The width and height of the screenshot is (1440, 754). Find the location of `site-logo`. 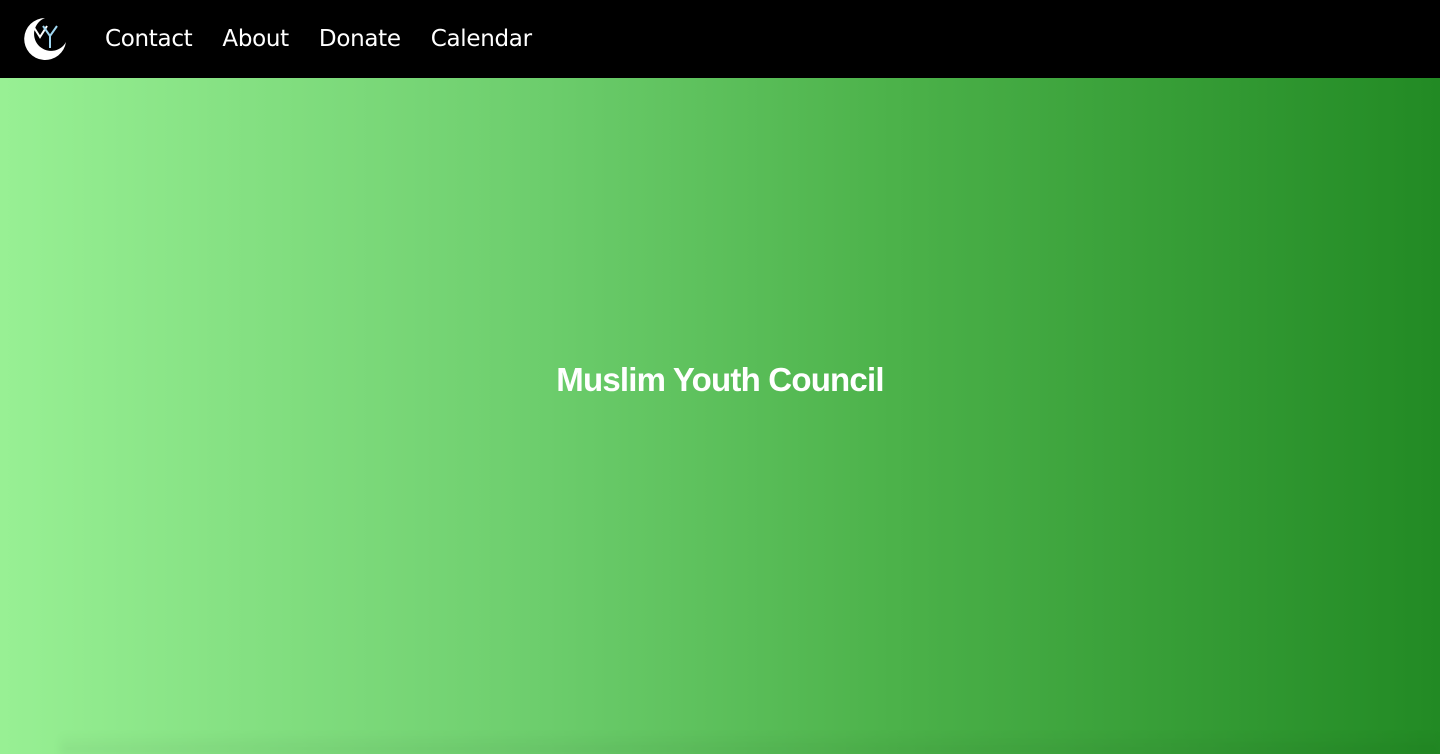

site-logo is located at coordinates (45, 39).